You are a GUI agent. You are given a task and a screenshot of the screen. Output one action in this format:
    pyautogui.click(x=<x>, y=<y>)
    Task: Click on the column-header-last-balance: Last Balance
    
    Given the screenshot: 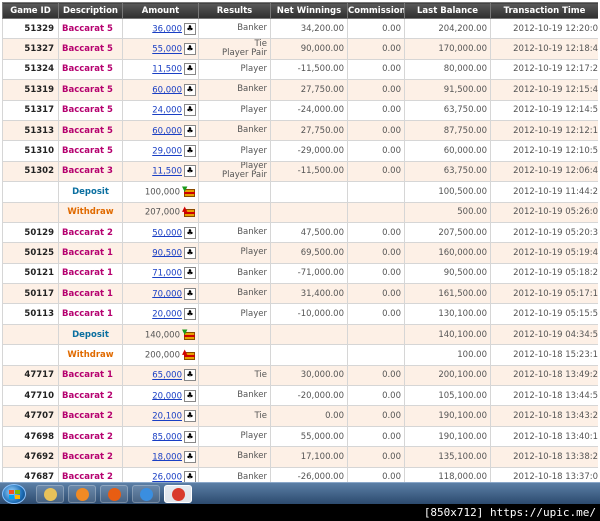 What is the action you would take?
    pyautogui.click(x=447, y=10)
    